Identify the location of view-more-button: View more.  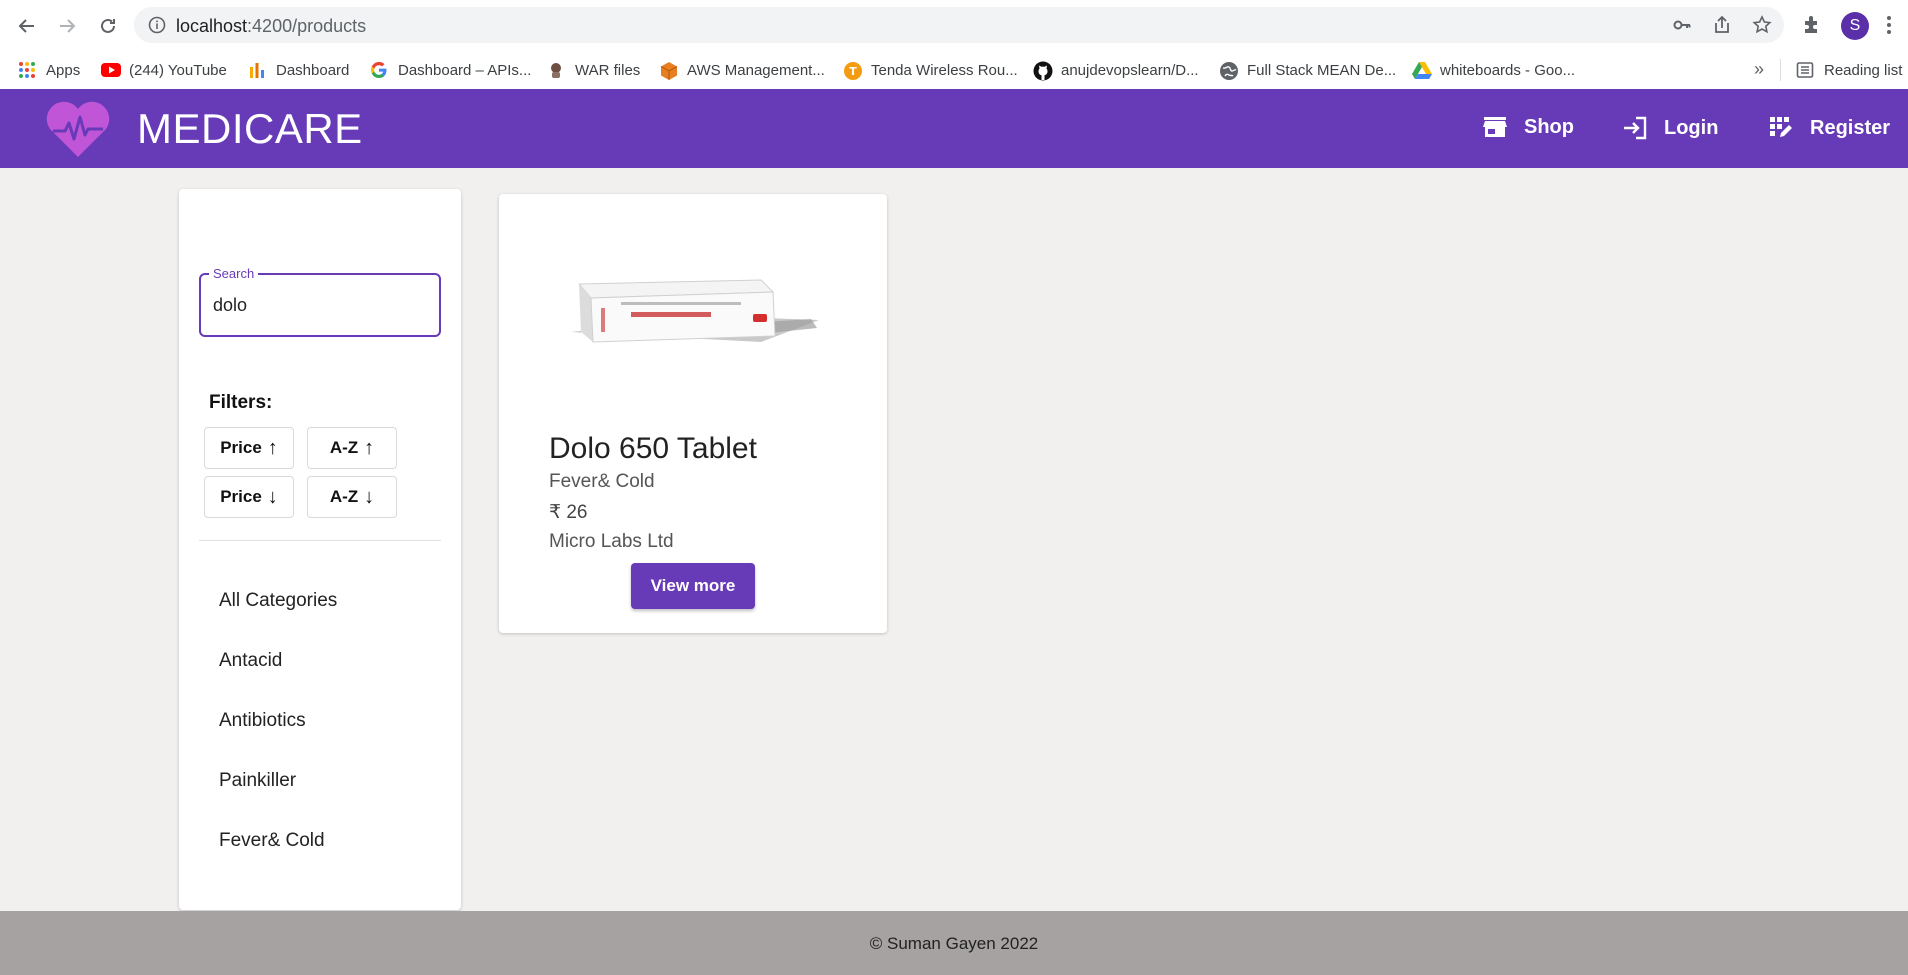
(693, 586).